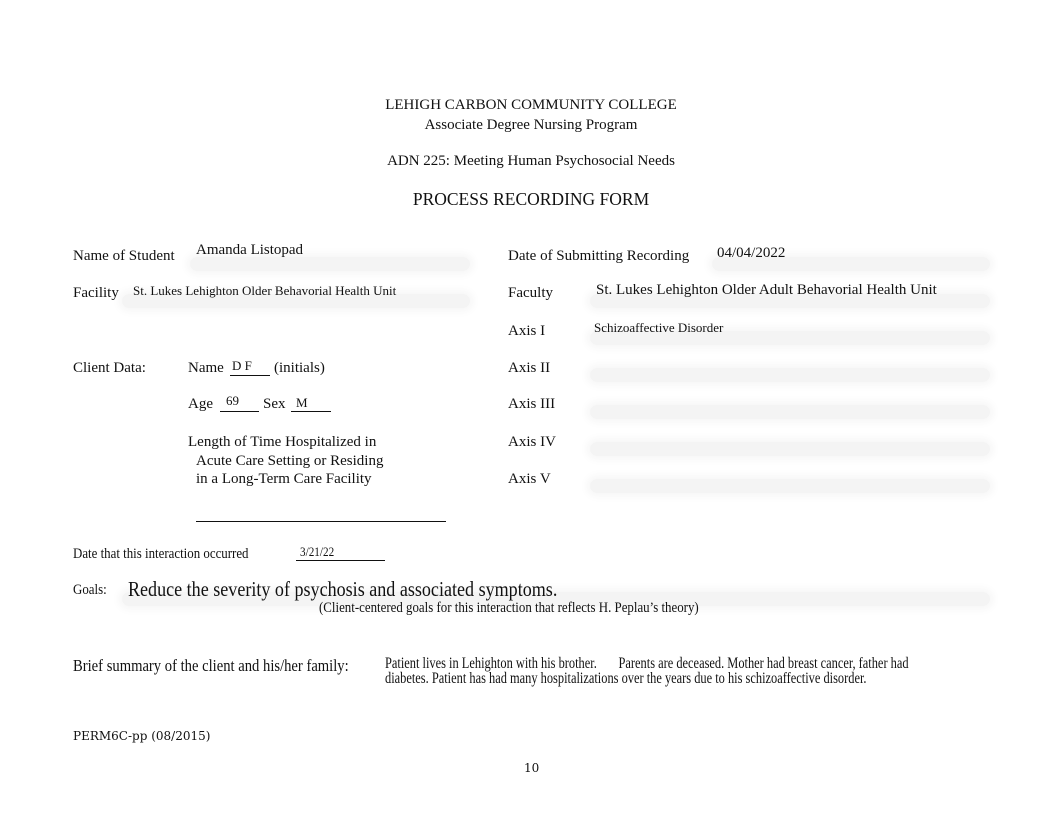 The width and height of the screenshot is (1062, 822). What do you see at coordinates (282, 442) in the screenshot?
I see `length-label-line1: Length of Time Hospitalized in` at bounding box center [282, 442].